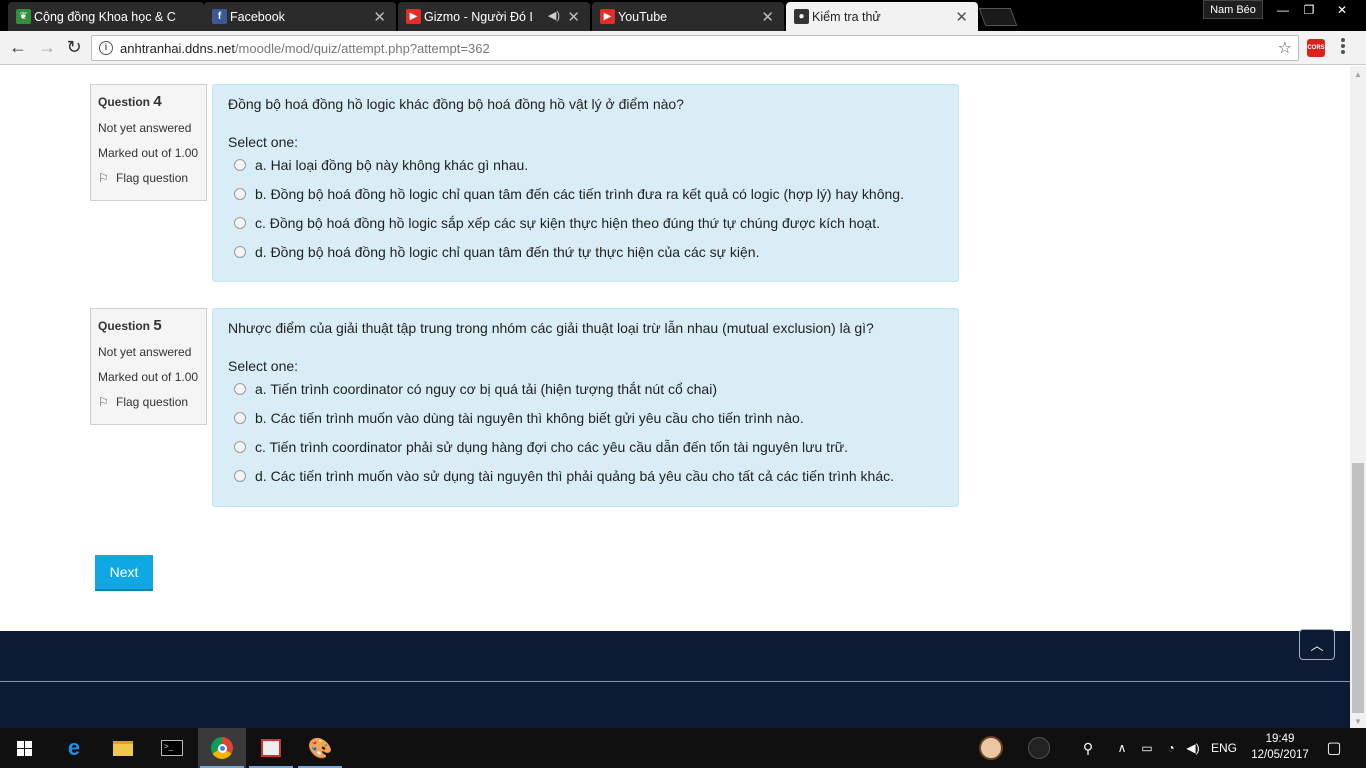  I want to click on battery-icon: ▭, so click(1147, 748).